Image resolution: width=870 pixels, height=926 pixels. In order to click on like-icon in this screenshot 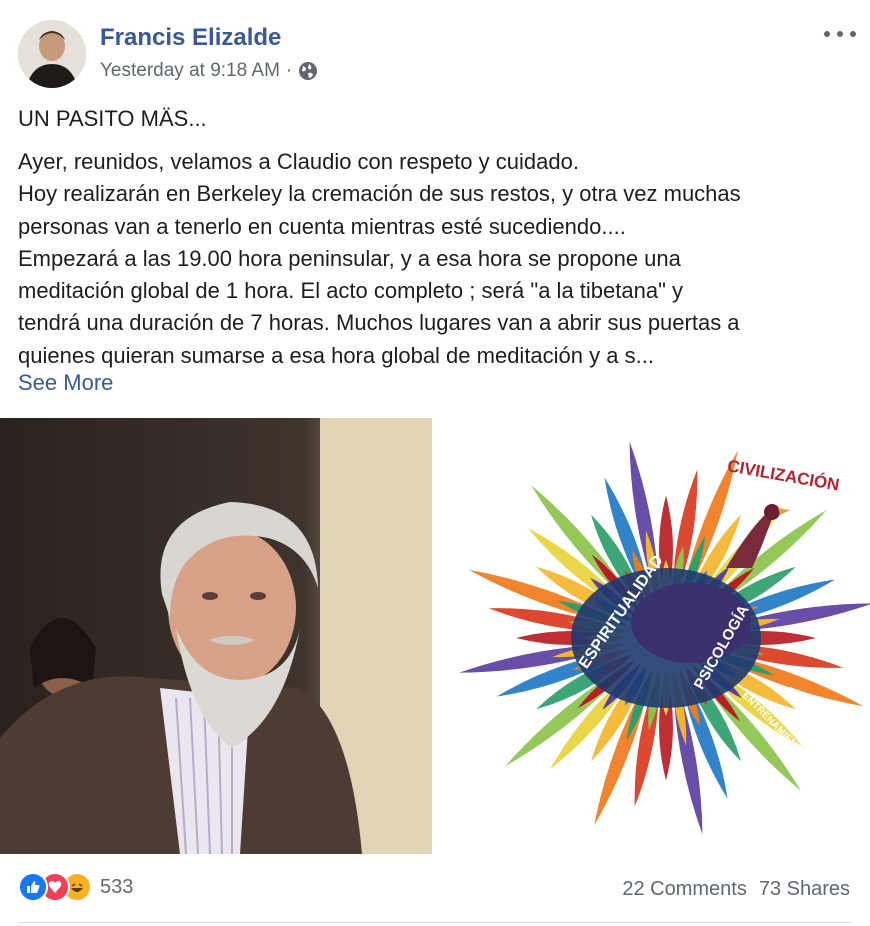, I will do `click(33, 887)`.